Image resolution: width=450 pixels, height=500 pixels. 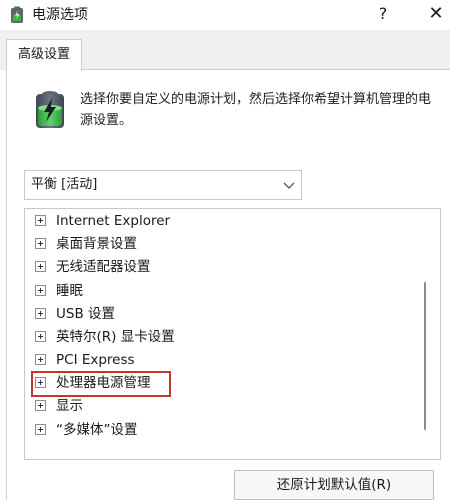 What do you see at coordinates (113, 221) in the screenshot?
I see `tree-item-label: Internet Explorer` at bounding box center [113, 221].